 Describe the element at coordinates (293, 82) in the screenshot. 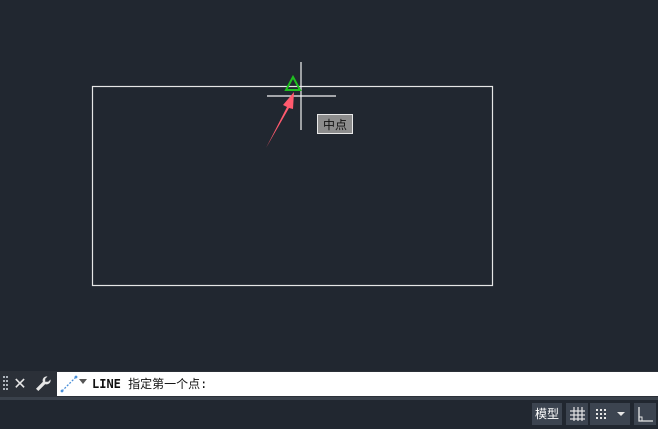

I see `midpoint-snap-marker` at that location.